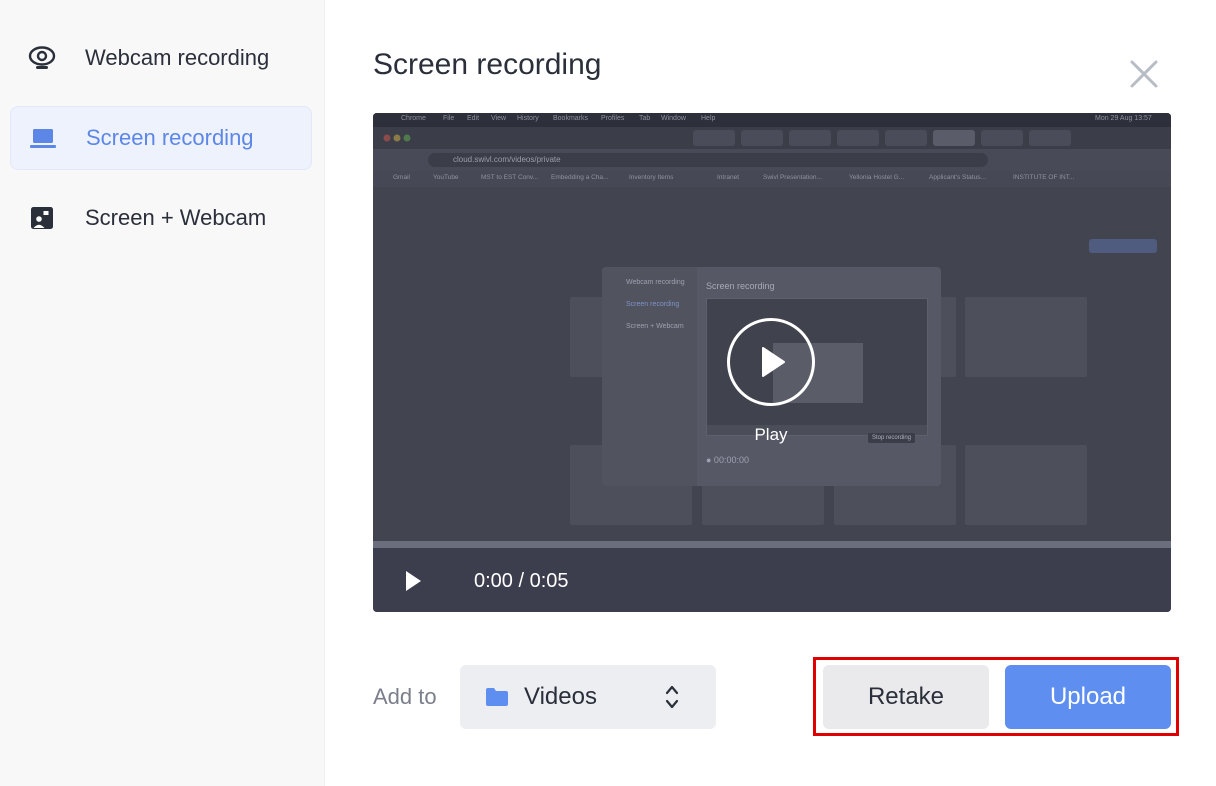 Image resolution: width=1216 pixels, height=786 pixels. I want to click on close-icon, so click(1144, 74).